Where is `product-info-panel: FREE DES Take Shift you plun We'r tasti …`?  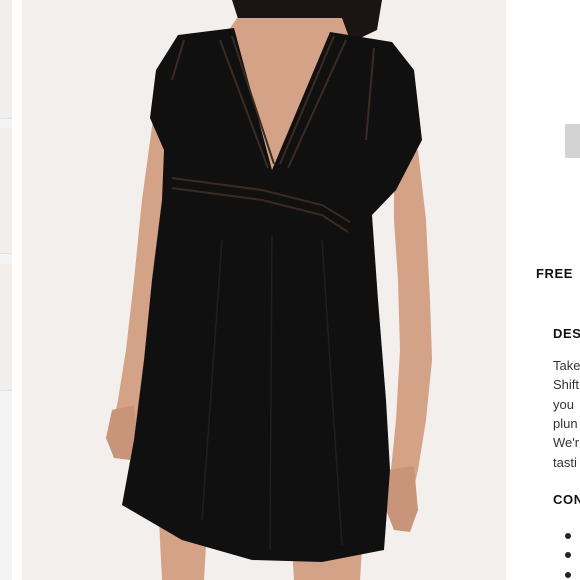 product-info-panel: FREE DES Take Shift you plun We'r tasti … is located at coordinates (543, 290).